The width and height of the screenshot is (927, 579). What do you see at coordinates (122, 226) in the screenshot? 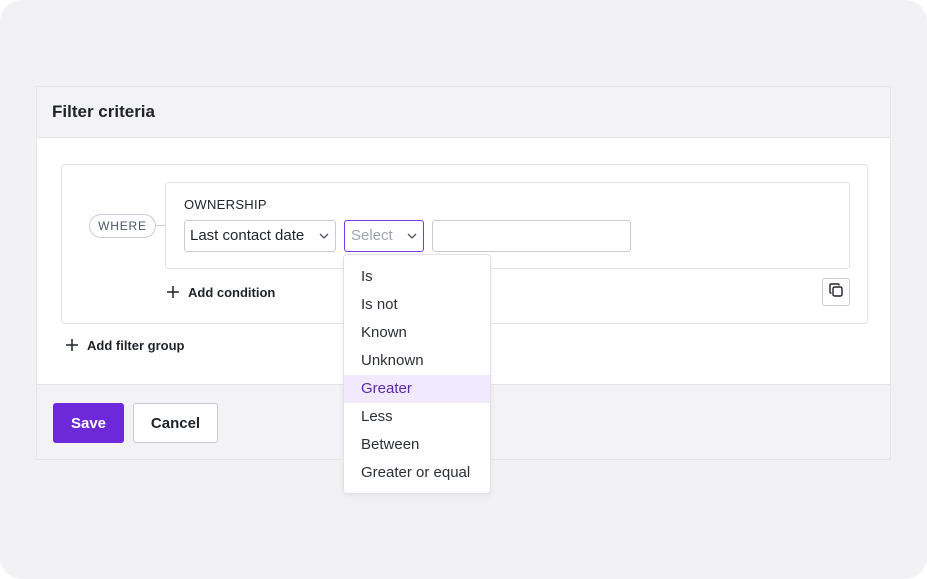
I see `where-badge: WHERE` at bounding box center [122, 226].